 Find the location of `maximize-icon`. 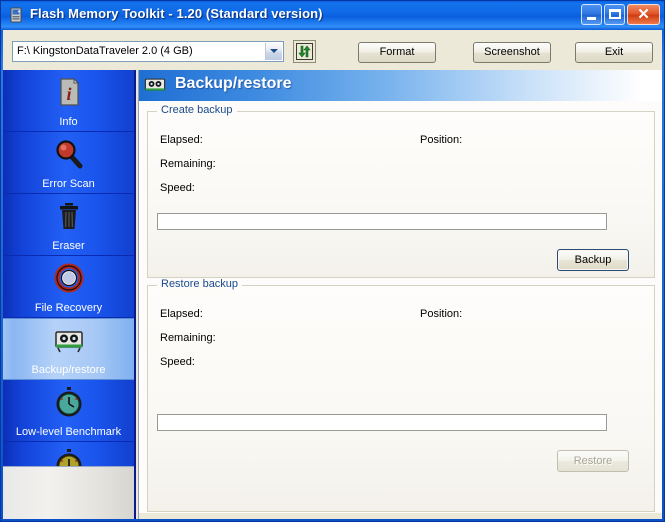

maximize-icon is located at coordinates (615, 14).